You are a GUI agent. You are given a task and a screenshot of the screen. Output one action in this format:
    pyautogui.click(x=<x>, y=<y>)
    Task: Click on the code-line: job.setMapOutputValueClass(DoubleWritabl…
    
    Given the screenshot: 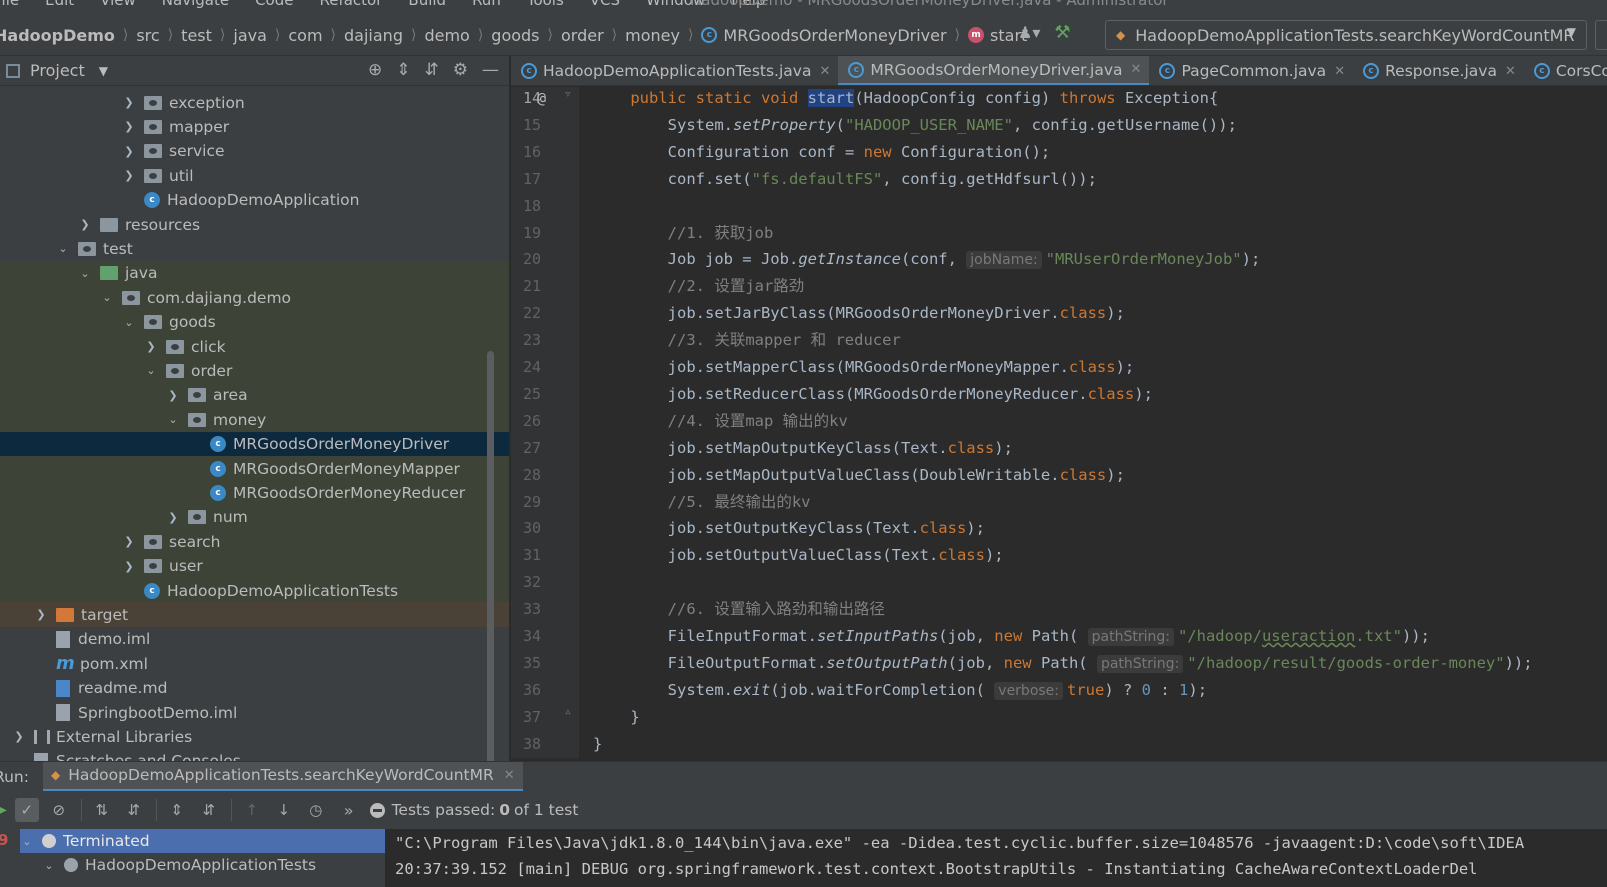 What is the action you would take?
    pyautogui.click(x=859, y=475)
    